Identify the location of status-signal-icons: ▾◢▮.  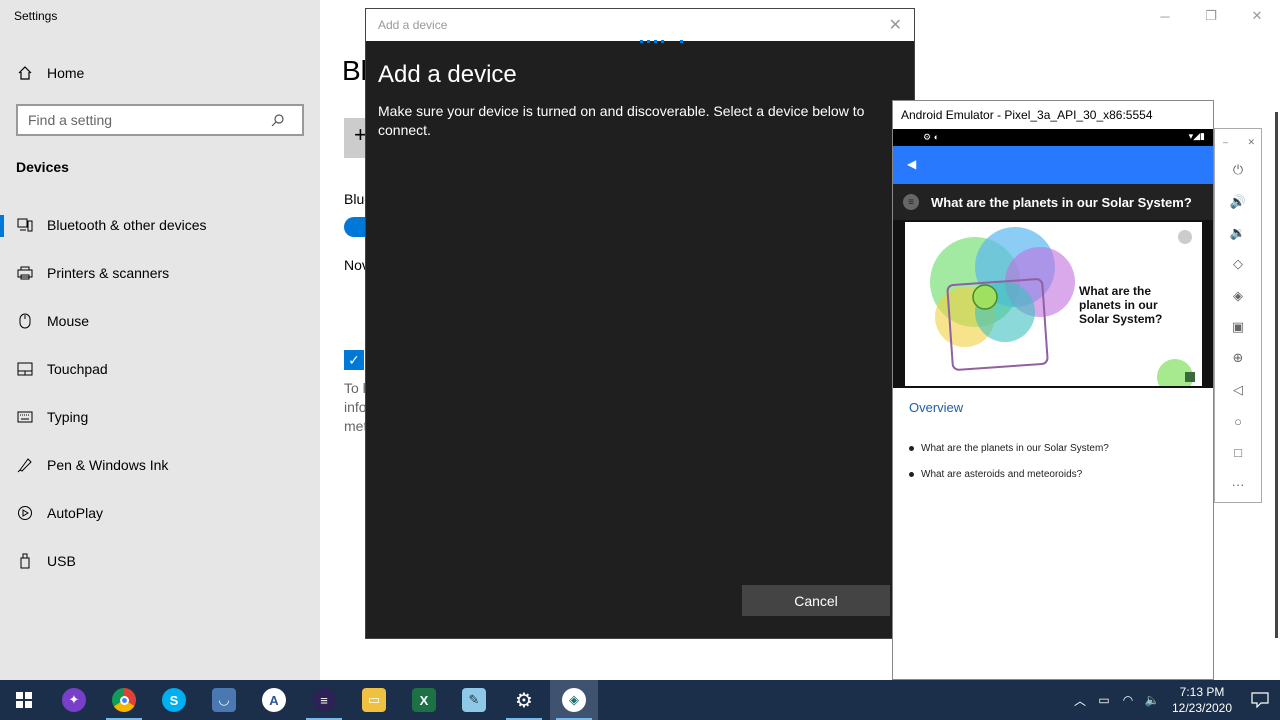
(1196, 136).